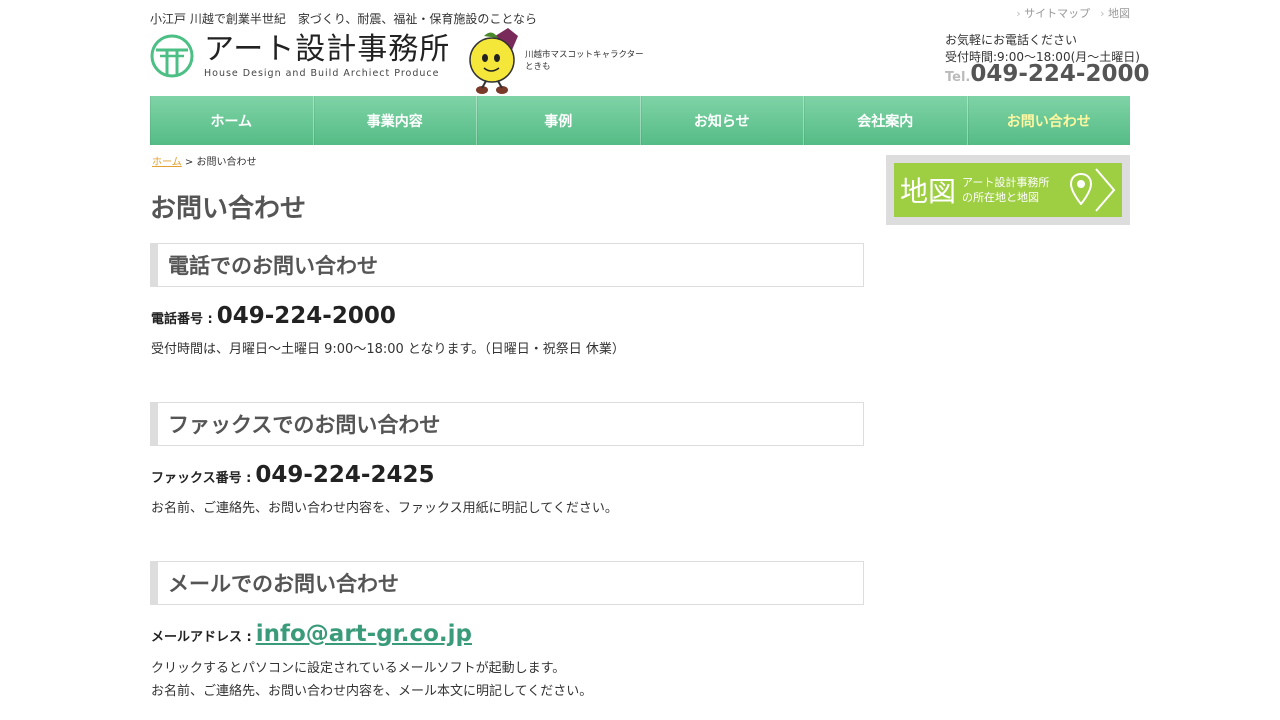 This screenshot has width=1280, height=720. What do you see at coordinates (1048, 120) in the screenshot?
I see `nav-contact: お問い合わせ` at bounding box center [1048, 120].